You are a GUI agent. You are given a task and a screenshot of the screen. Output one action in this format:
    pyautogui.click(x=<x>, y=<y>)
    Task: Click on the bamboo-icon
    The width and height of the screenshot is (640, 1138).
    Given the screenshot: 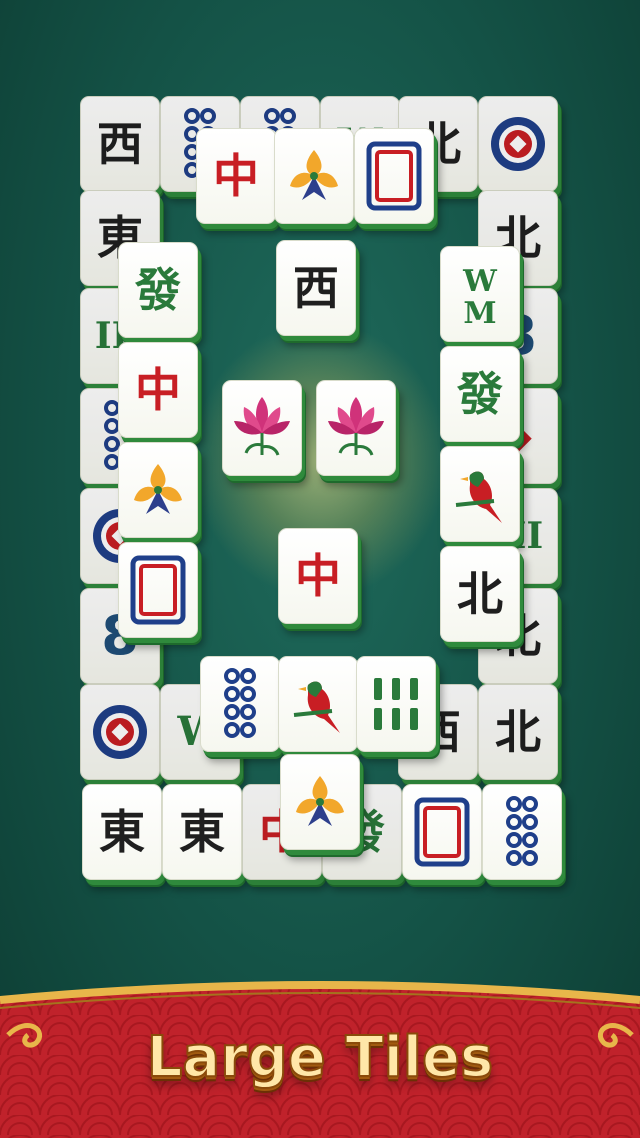 What is the action you would take?
    pyautogui.click(x=396, y=704)
    